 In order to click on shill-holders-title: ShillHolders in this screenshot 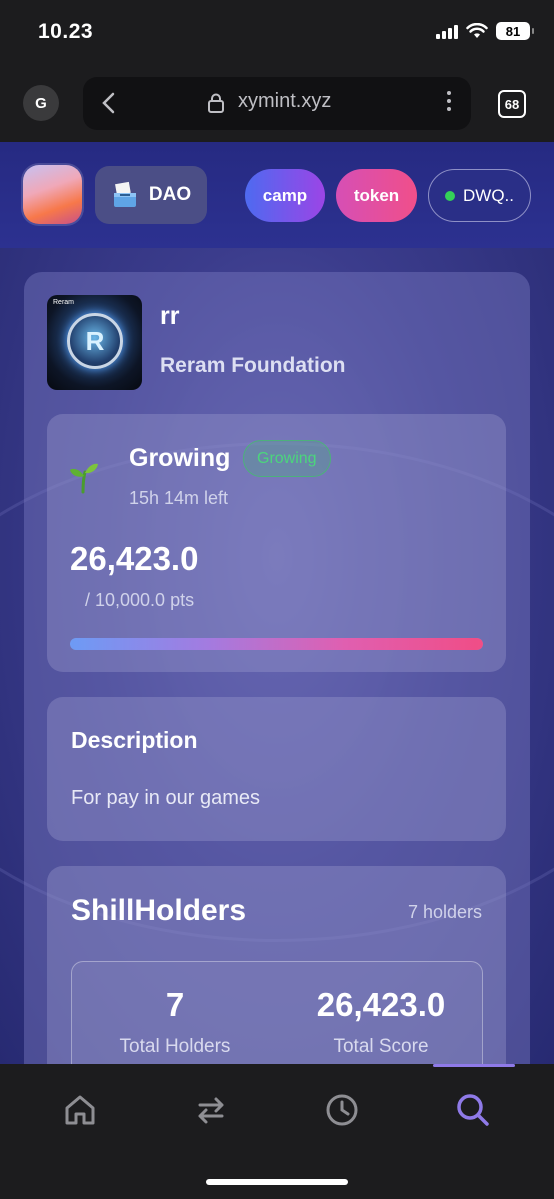, I will do `click(159, 910)`.